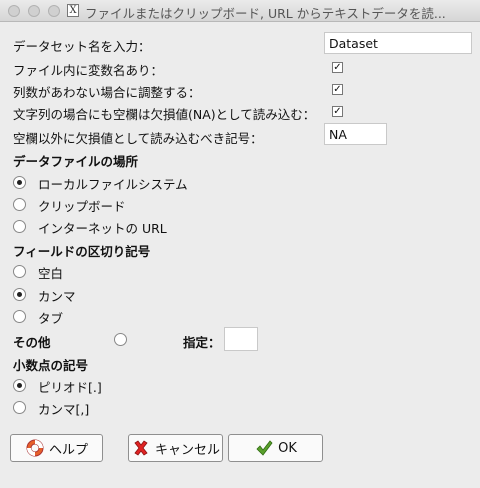 The image size is (480, 488). What do you see at coordinates (70, 386) in the screenshot?
I see `decimal-period-label: ピリオド[.]` at bounding box center [70, 386].